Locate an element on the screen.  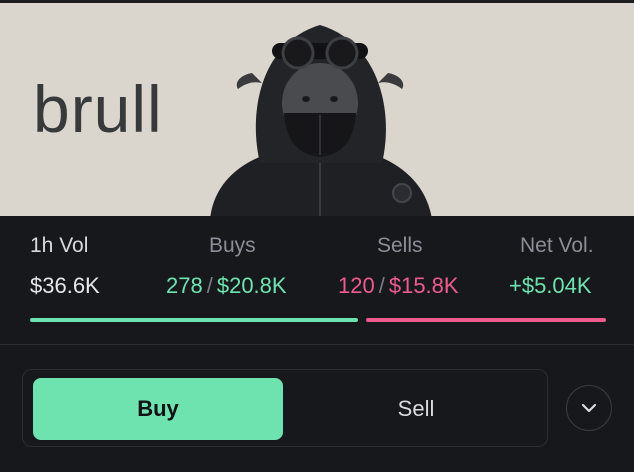
sells-value: 120/$15.8K is located at coordinates (398, 286).